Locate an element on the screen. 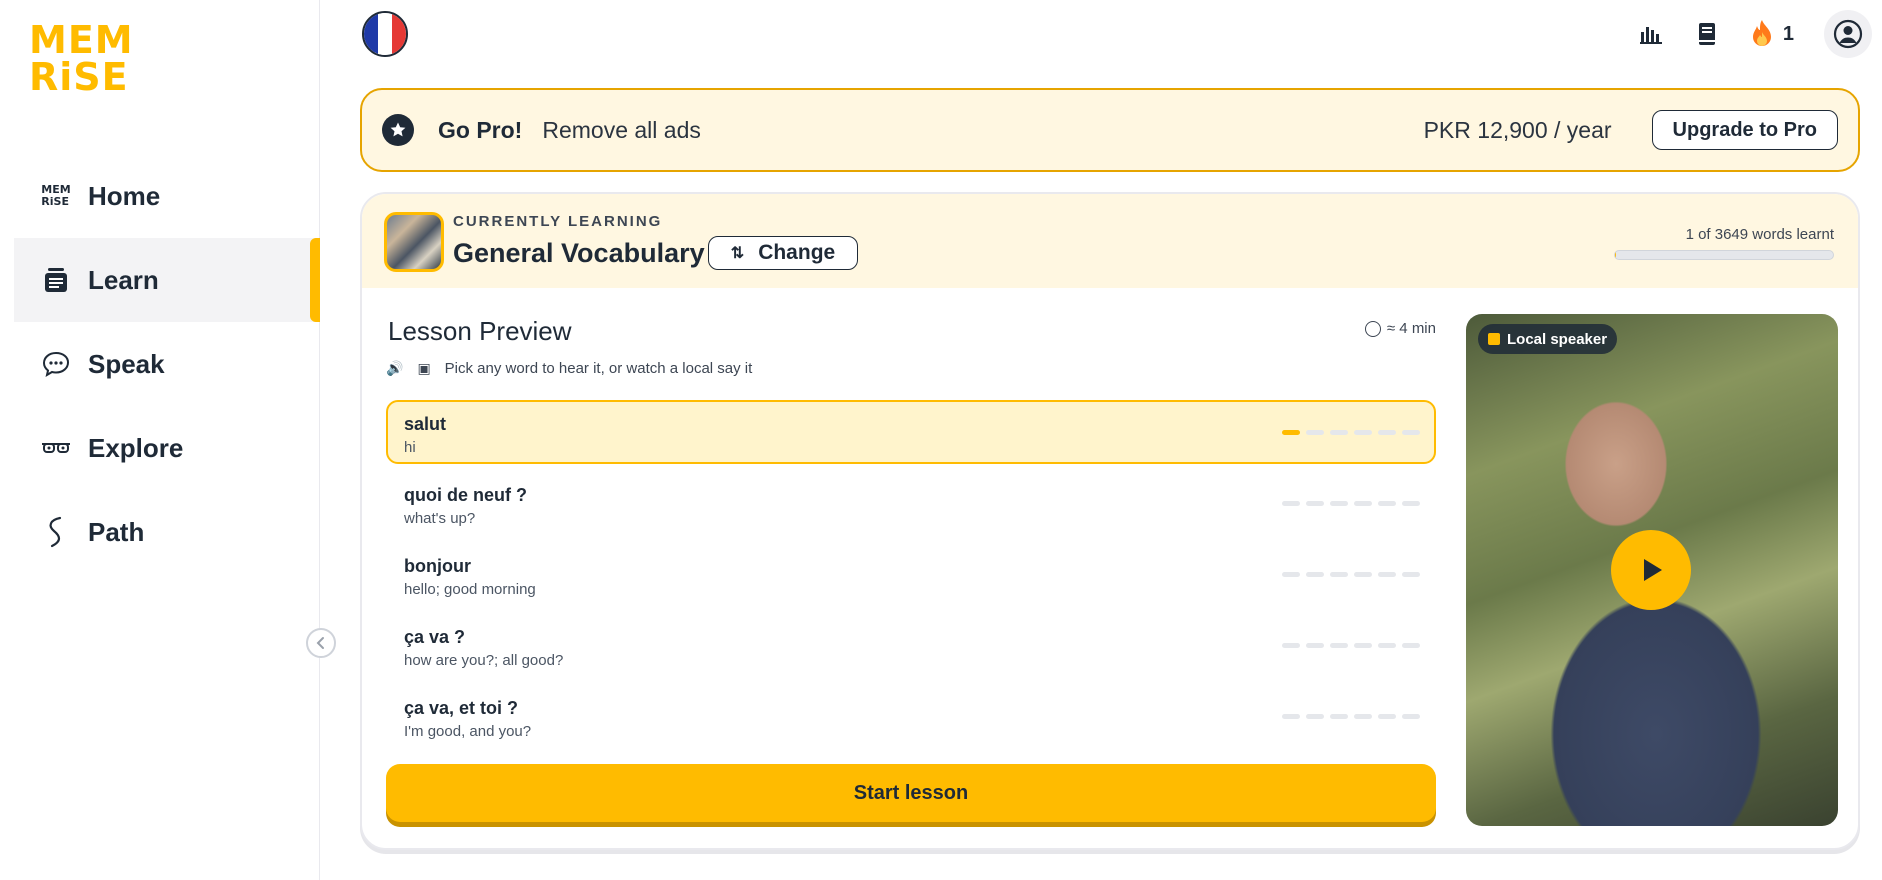  sidebar-item-explore: Explore is located at coordinates (167, 448).